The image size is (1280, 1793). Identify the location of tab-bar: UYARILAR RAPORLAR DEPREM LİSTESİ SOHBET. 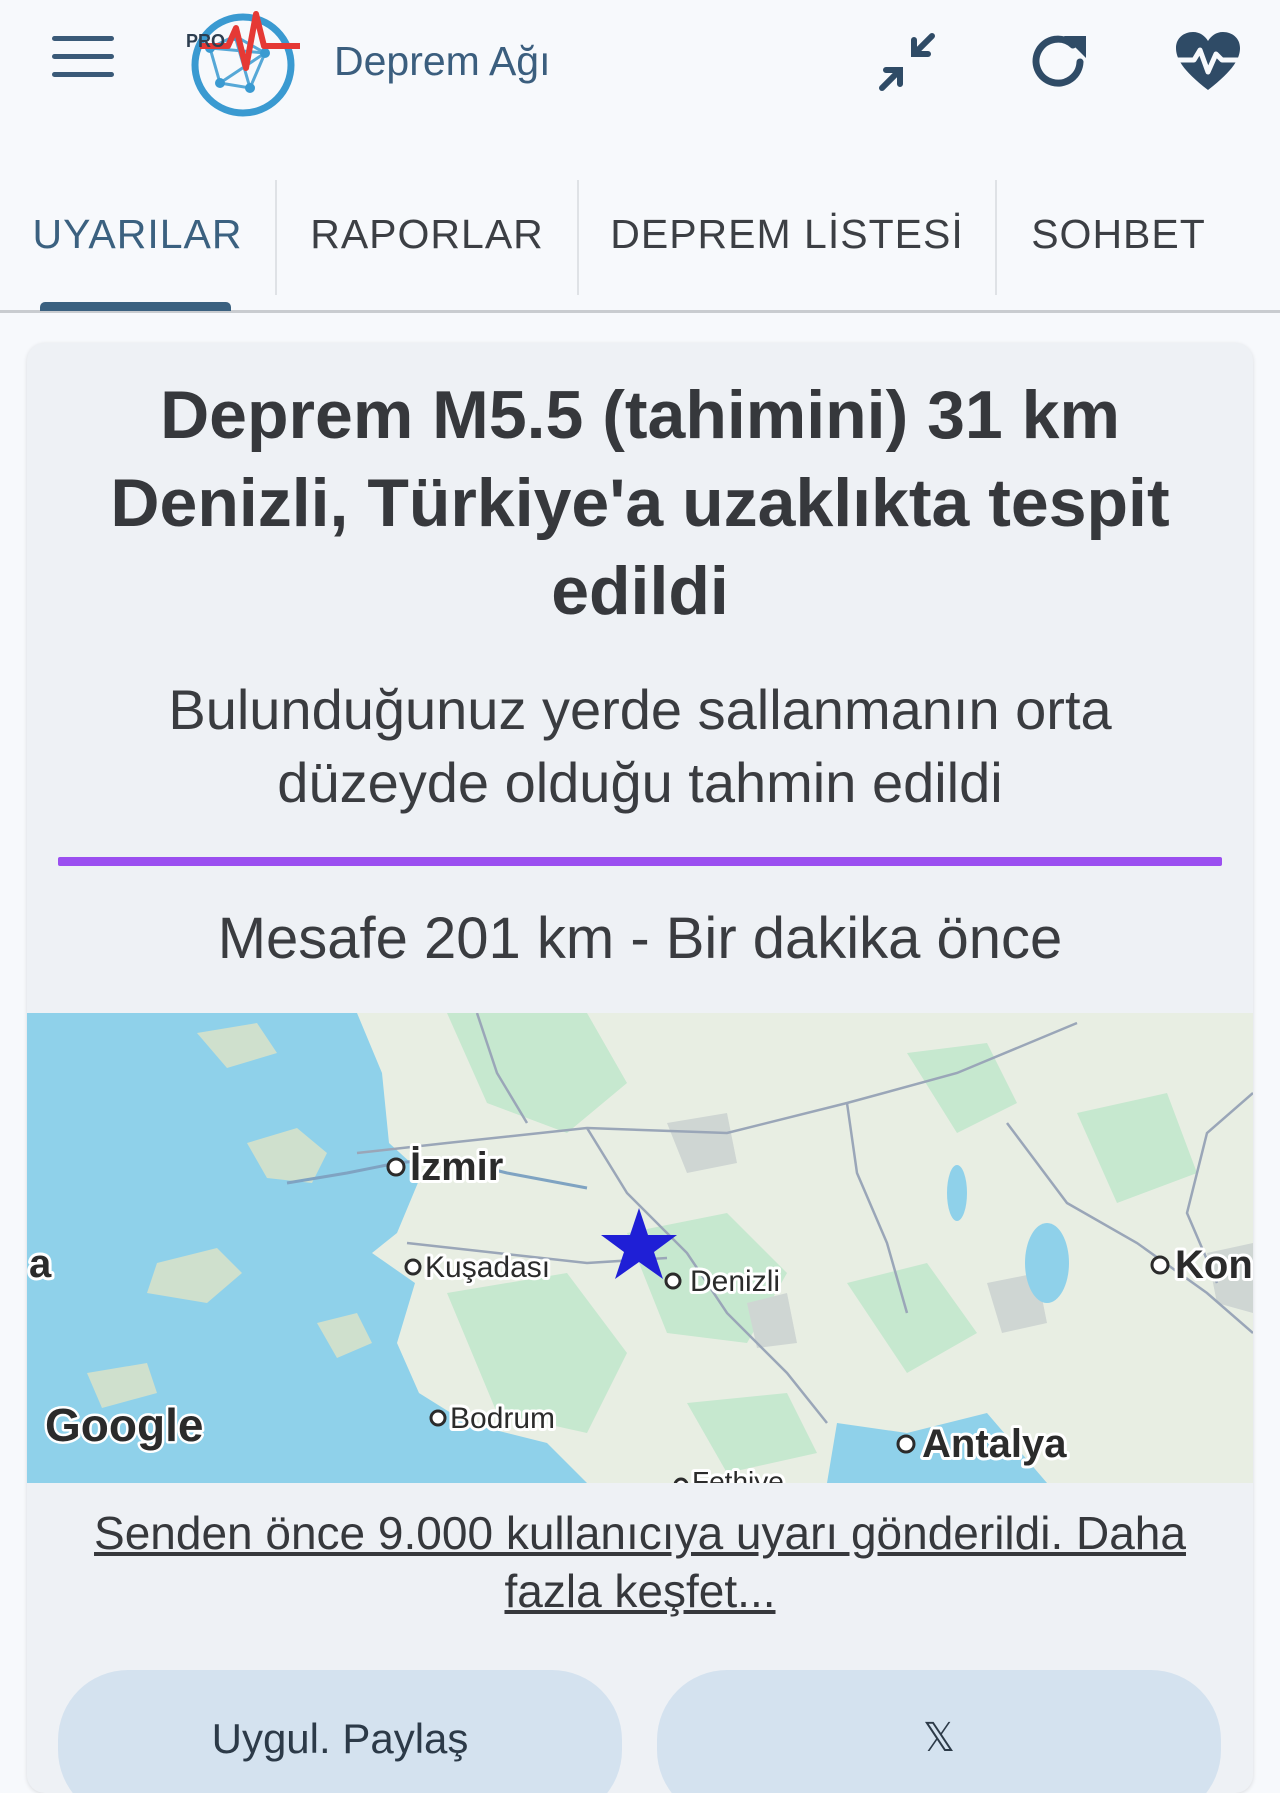
(640, 244).